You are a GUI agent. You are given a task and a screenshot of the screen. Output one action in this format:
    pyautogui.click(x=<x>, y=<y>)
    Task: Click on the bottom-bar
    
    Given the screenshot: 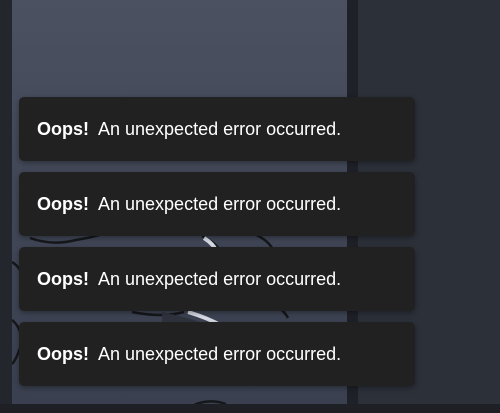 What is the action you would take?
    pyautogui.click(x=250, y=408)
    